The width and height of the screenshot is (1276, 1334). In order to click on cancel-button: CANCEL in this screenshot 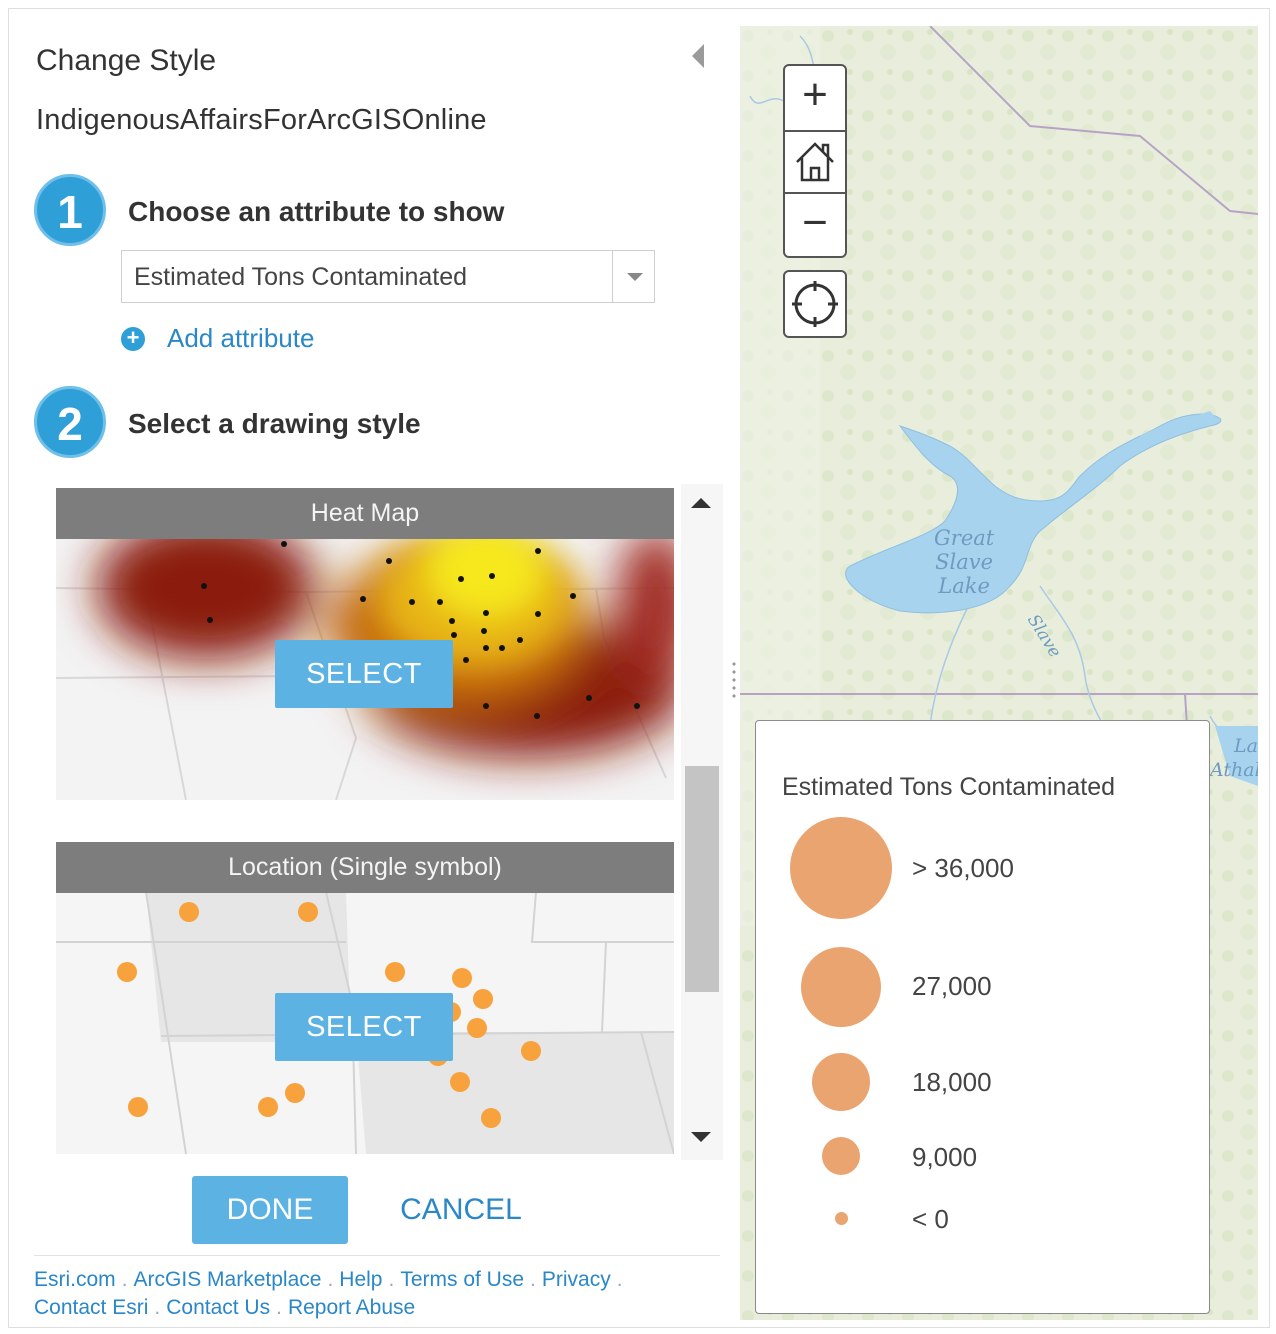, I will do `click(461, 1210)`.